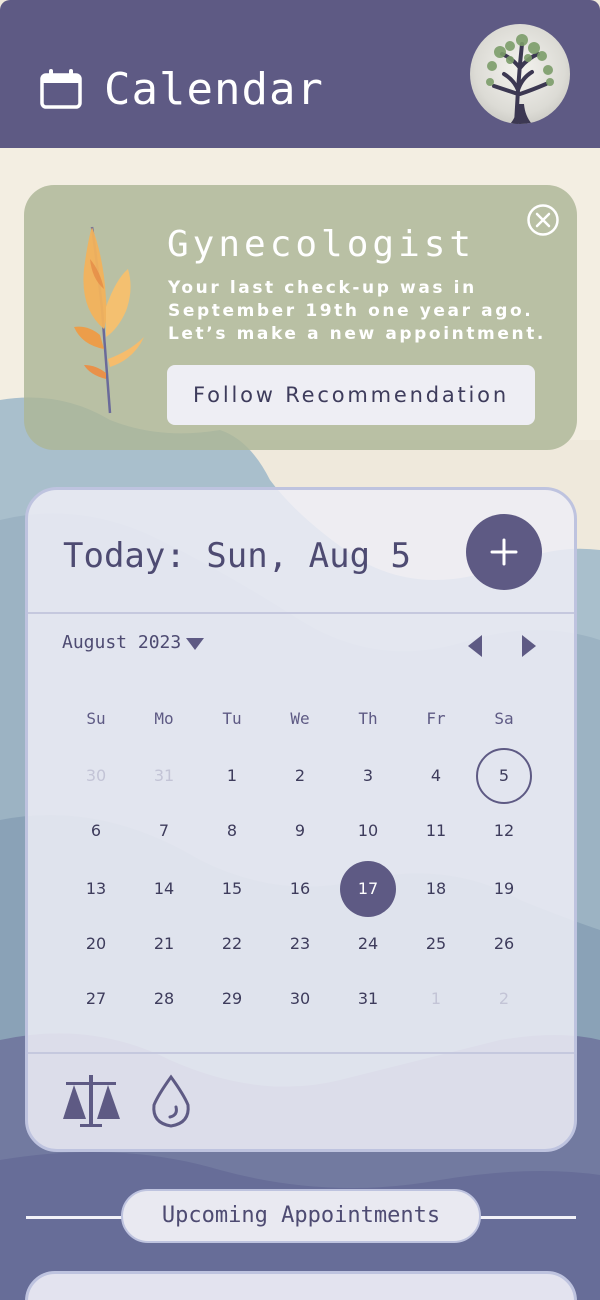  Describe the element at coordinates (504, 776) in the screenshot. I see `calendar-day: 5` at that location.